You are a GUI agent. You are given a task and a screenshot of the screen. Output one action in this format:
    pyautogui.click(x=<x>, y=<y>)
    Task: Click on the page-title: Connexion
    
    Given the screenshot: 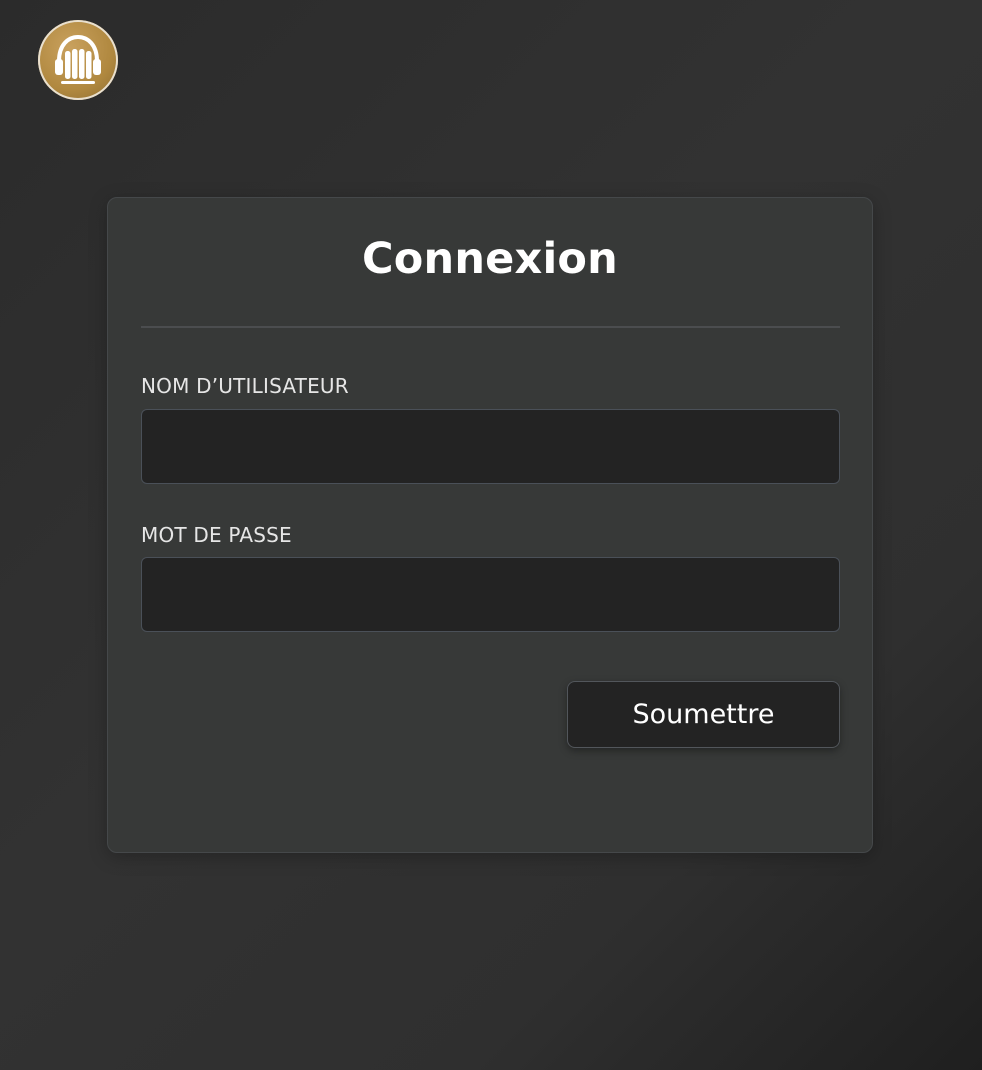 What is the action you would take?
    pyautogui.click(x=490, y=259)
    